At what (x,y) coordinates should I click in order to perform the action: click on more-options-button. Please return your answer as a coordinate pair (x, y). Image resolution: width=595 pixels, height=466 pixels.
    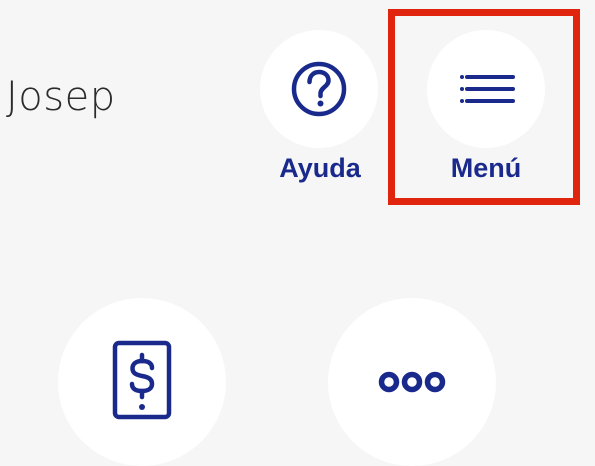
    Looking at the image, I should click on (412, 382).